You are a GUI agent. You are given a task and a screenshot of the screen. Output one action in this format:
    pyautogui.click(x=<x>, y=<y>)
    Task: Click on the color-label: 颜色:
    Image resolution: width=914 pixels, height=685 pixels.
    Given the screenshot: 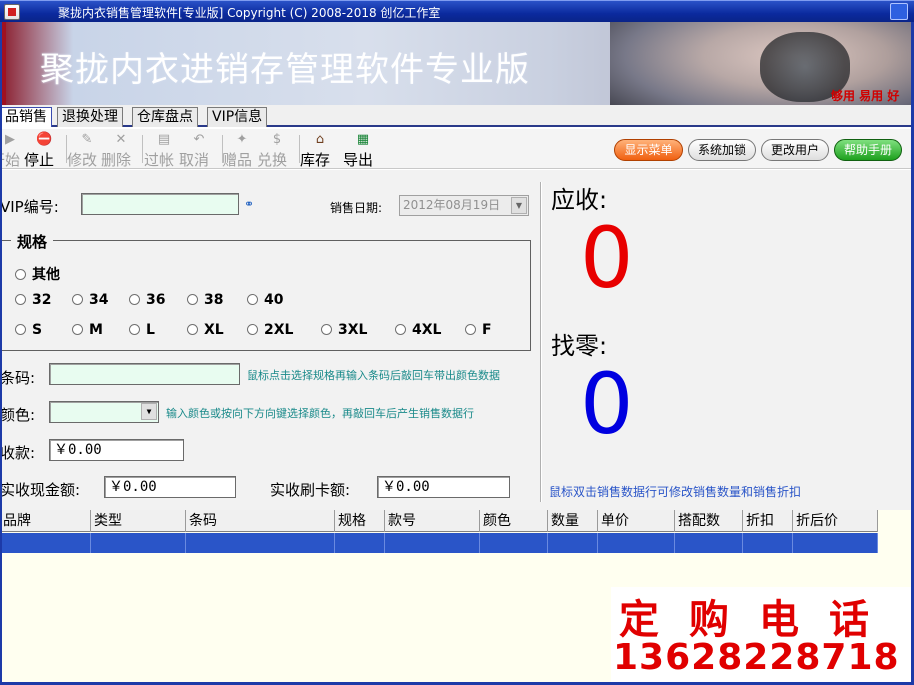 What is the action you would take?
    pyautogui.click(x=18, y=415)
    